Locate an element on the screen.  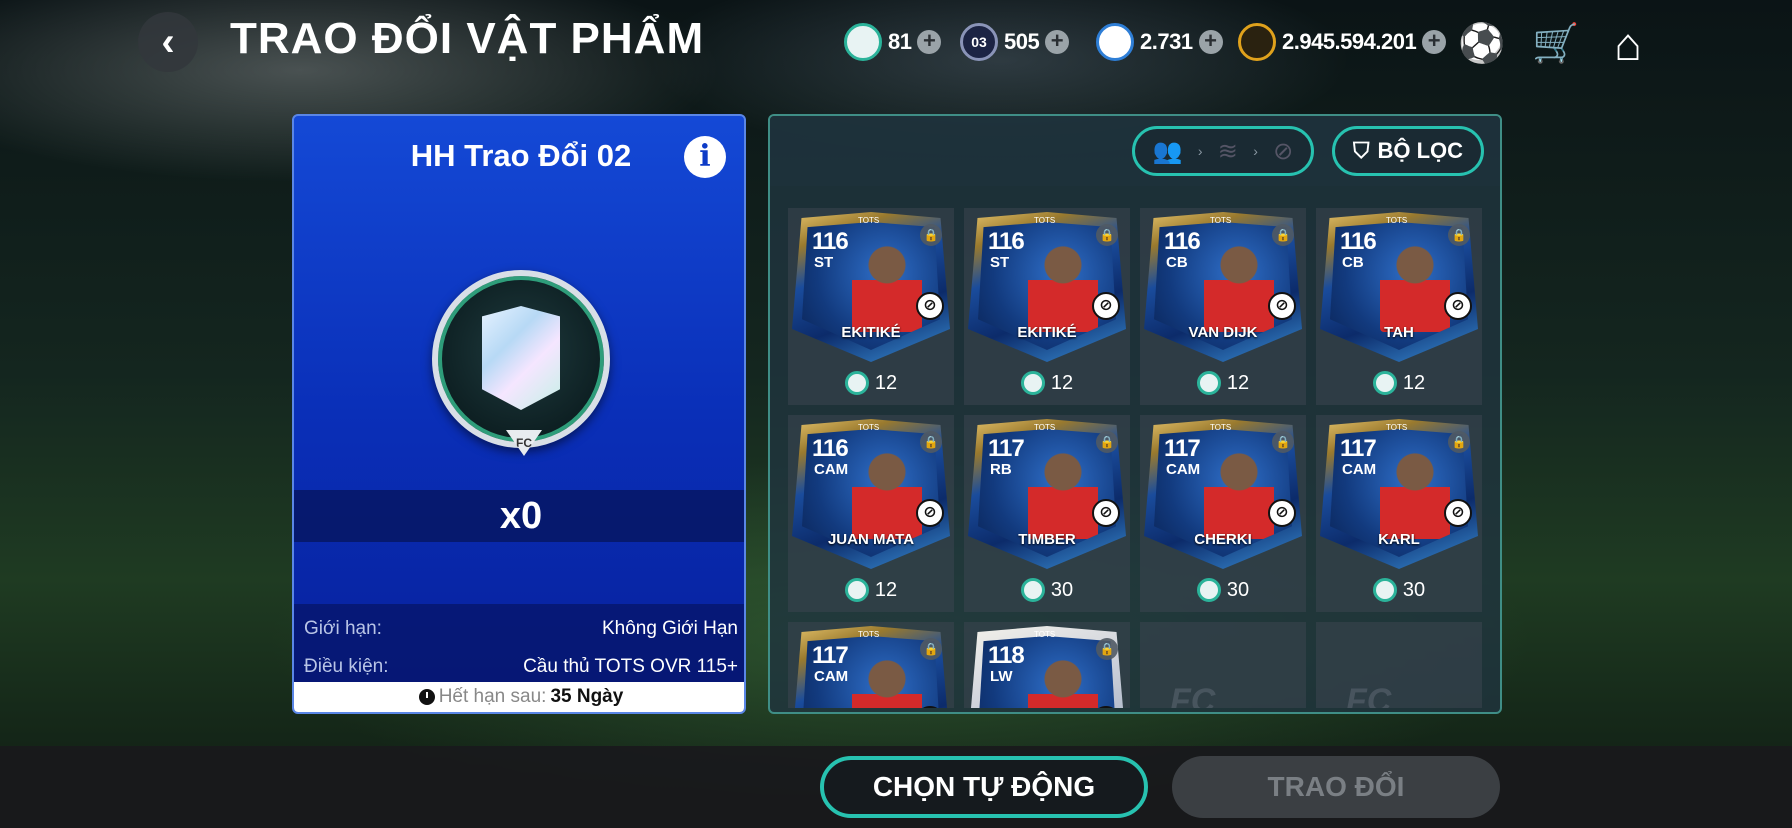
currency-value: 81 is located at coordinates (900, 41).